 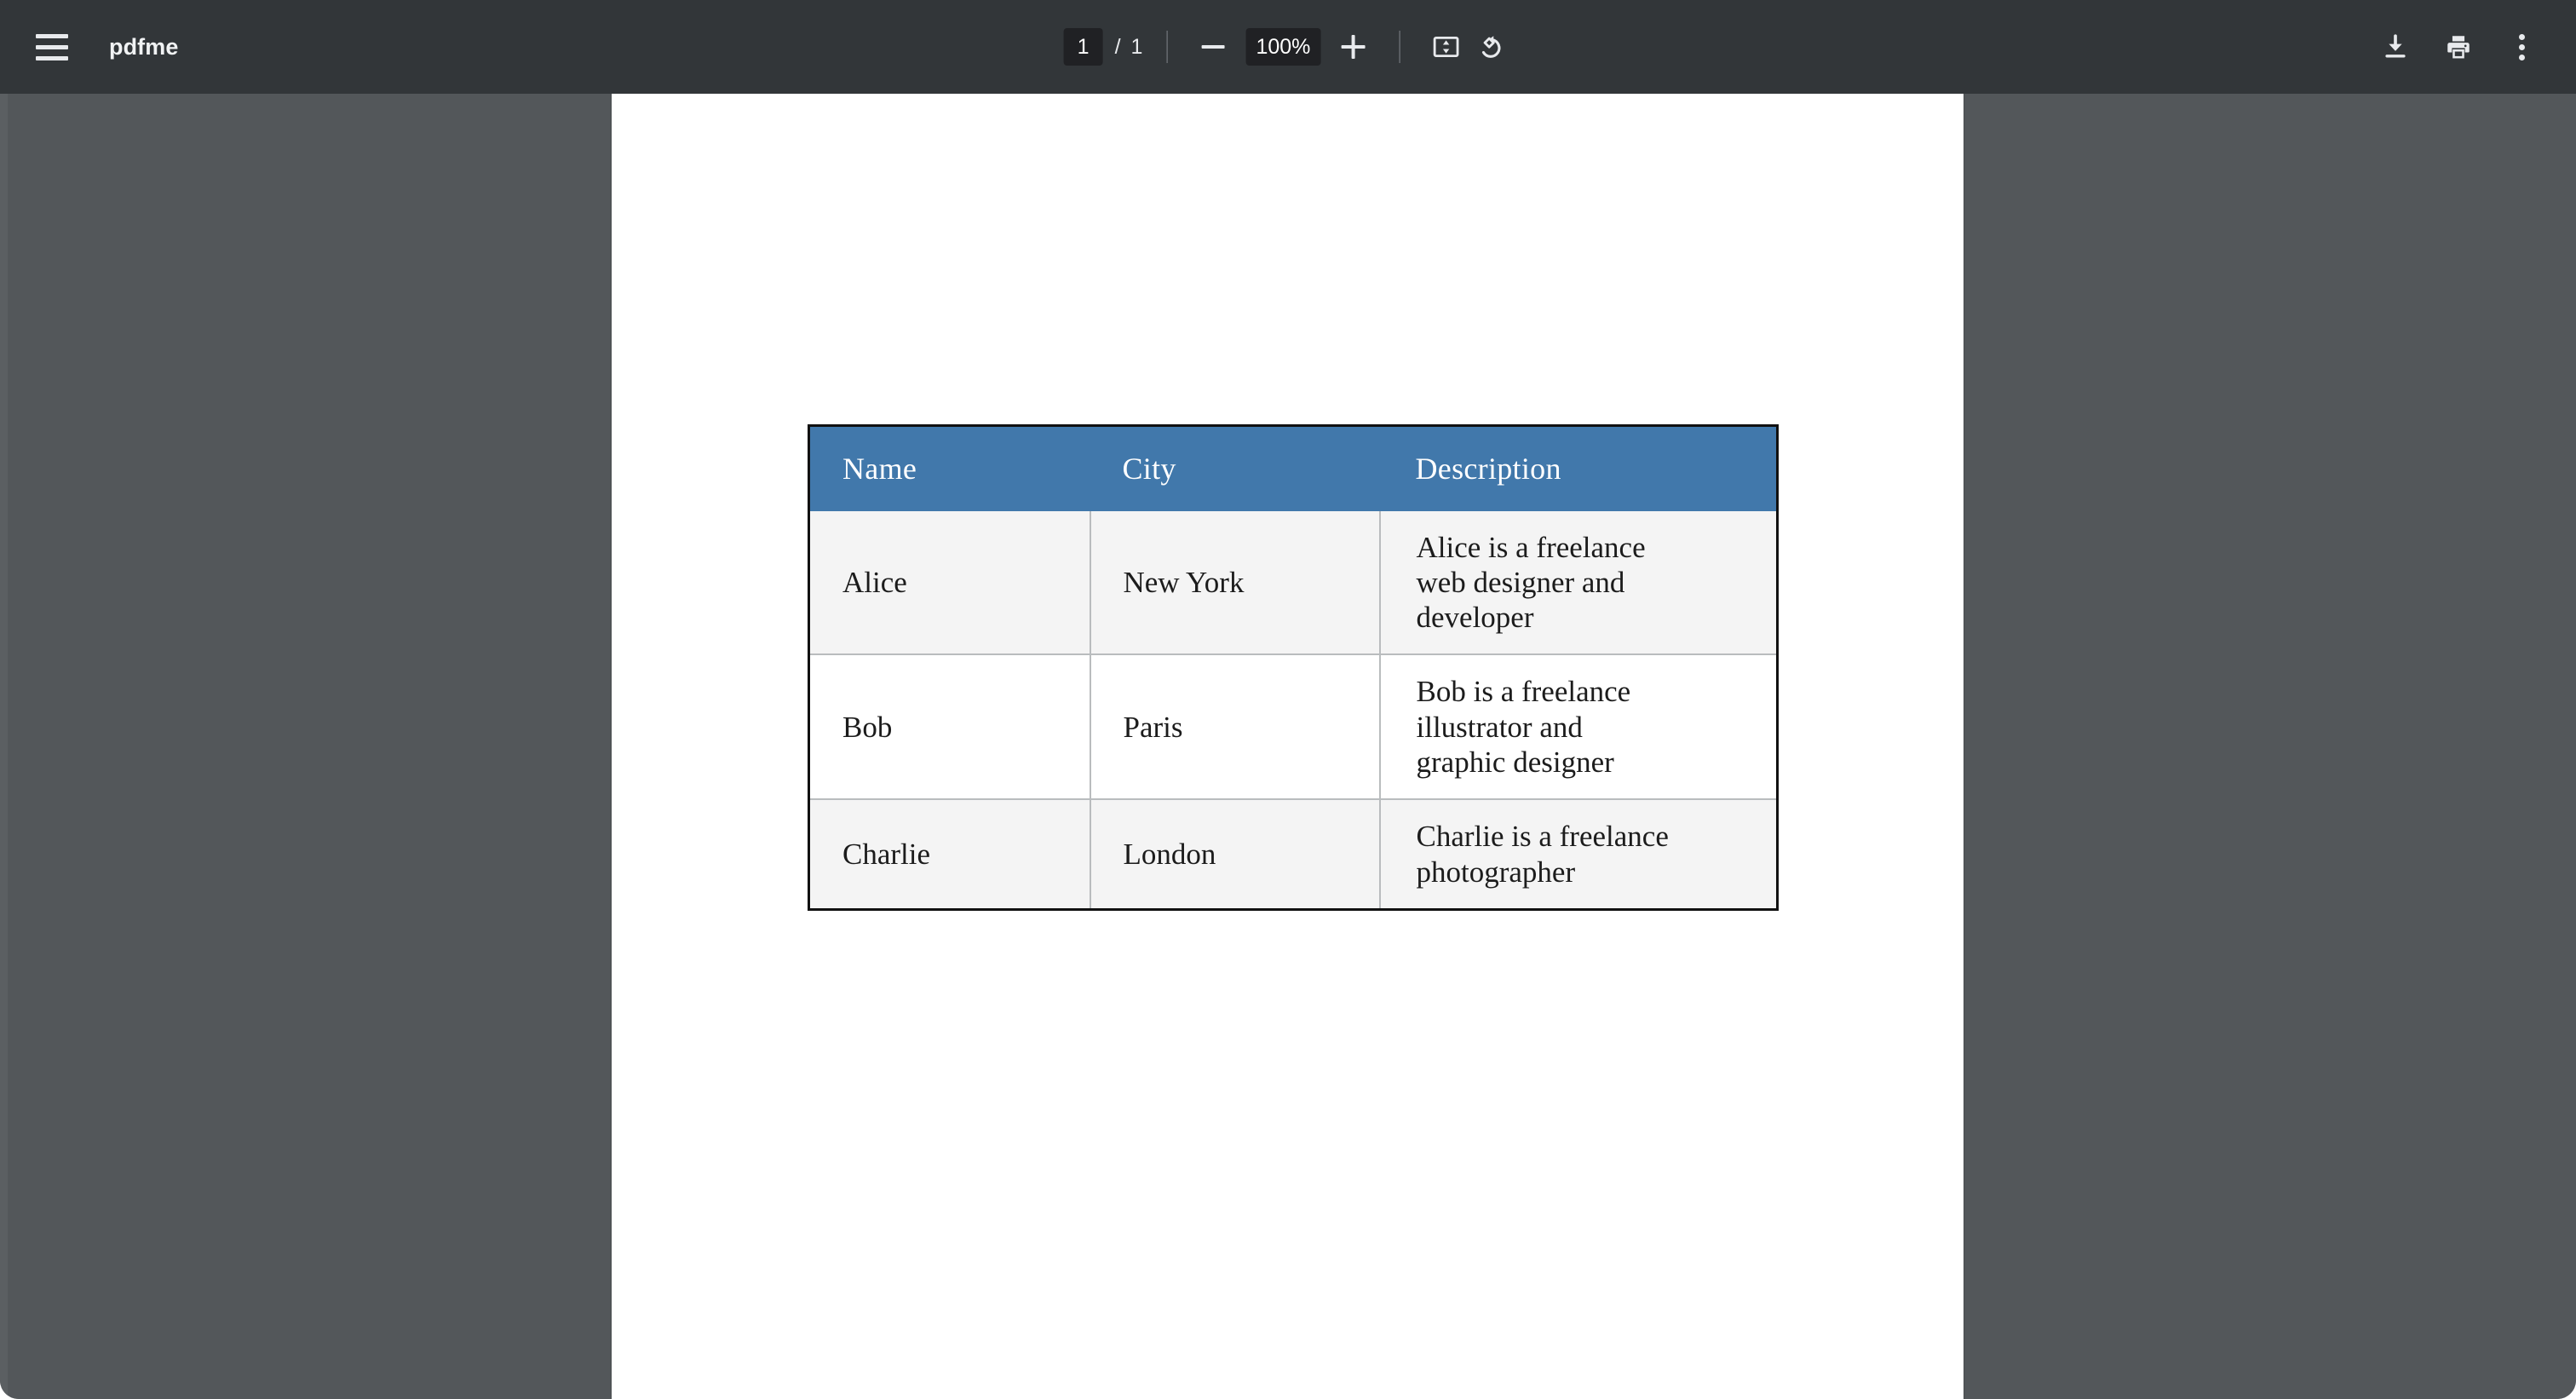 I want to click on cell-city: London, so click(x=1236, y=854).